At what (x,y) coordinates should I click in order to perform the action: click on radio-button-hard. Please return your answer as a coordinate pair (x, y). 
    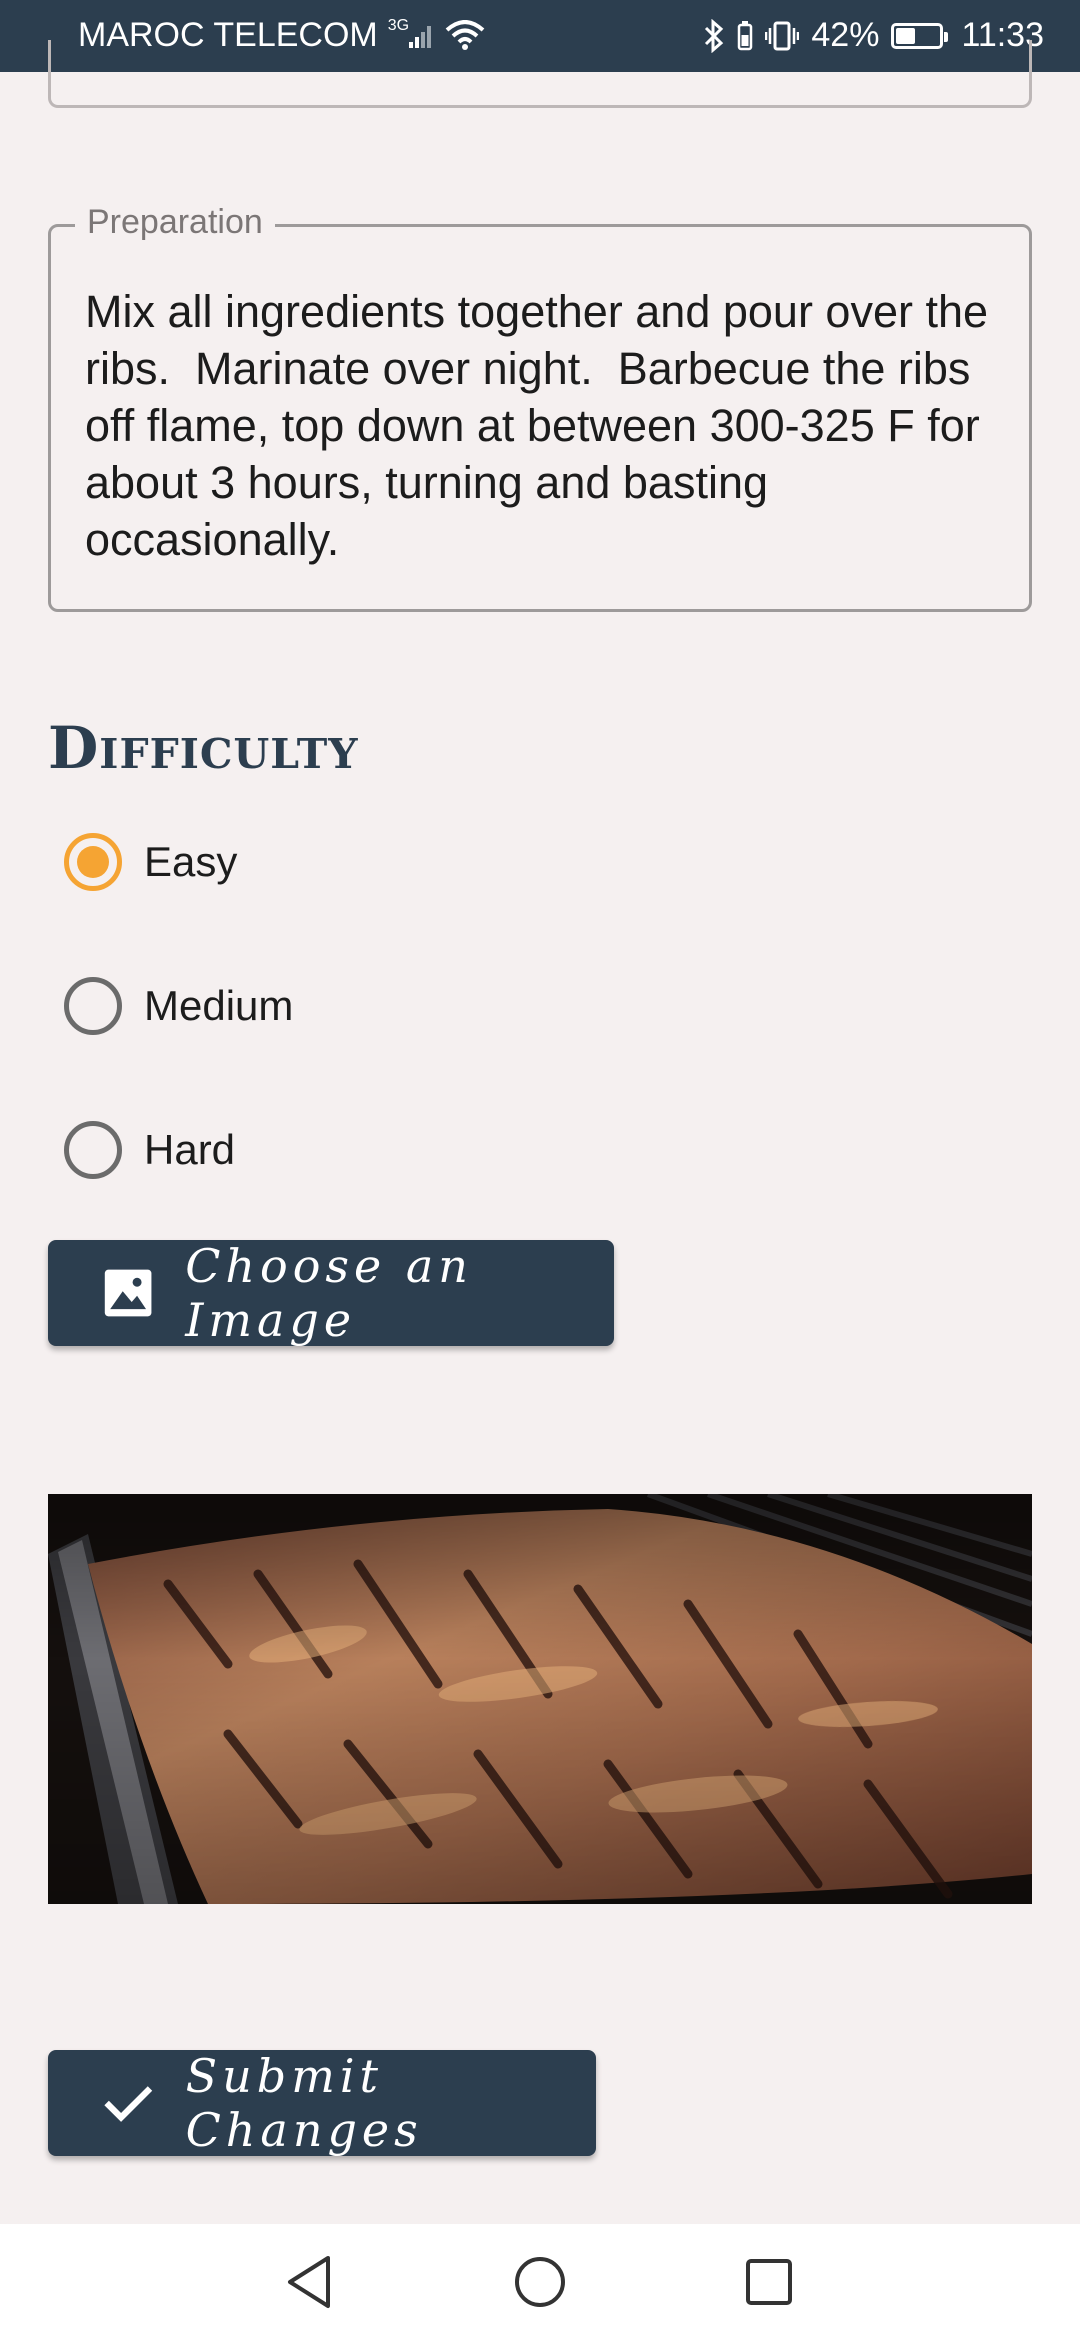
    Looking at the image, I should click on (93, 1150).